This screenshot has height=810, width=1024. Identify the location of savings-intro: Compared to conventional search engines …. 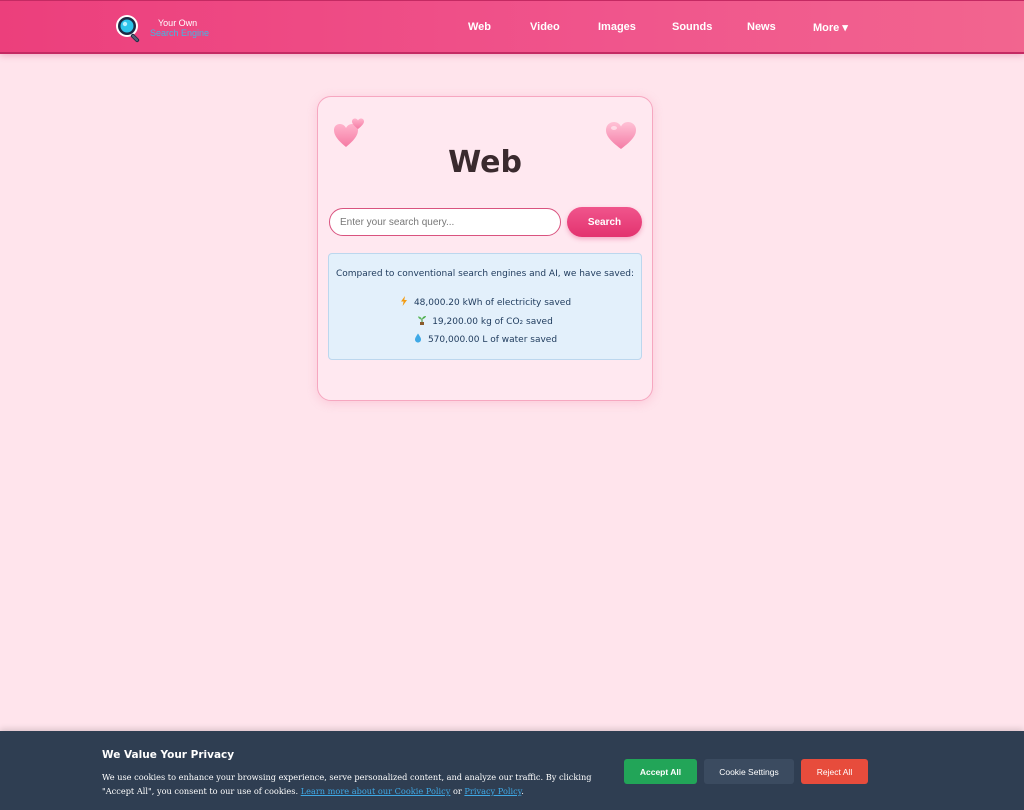
(485, 274).